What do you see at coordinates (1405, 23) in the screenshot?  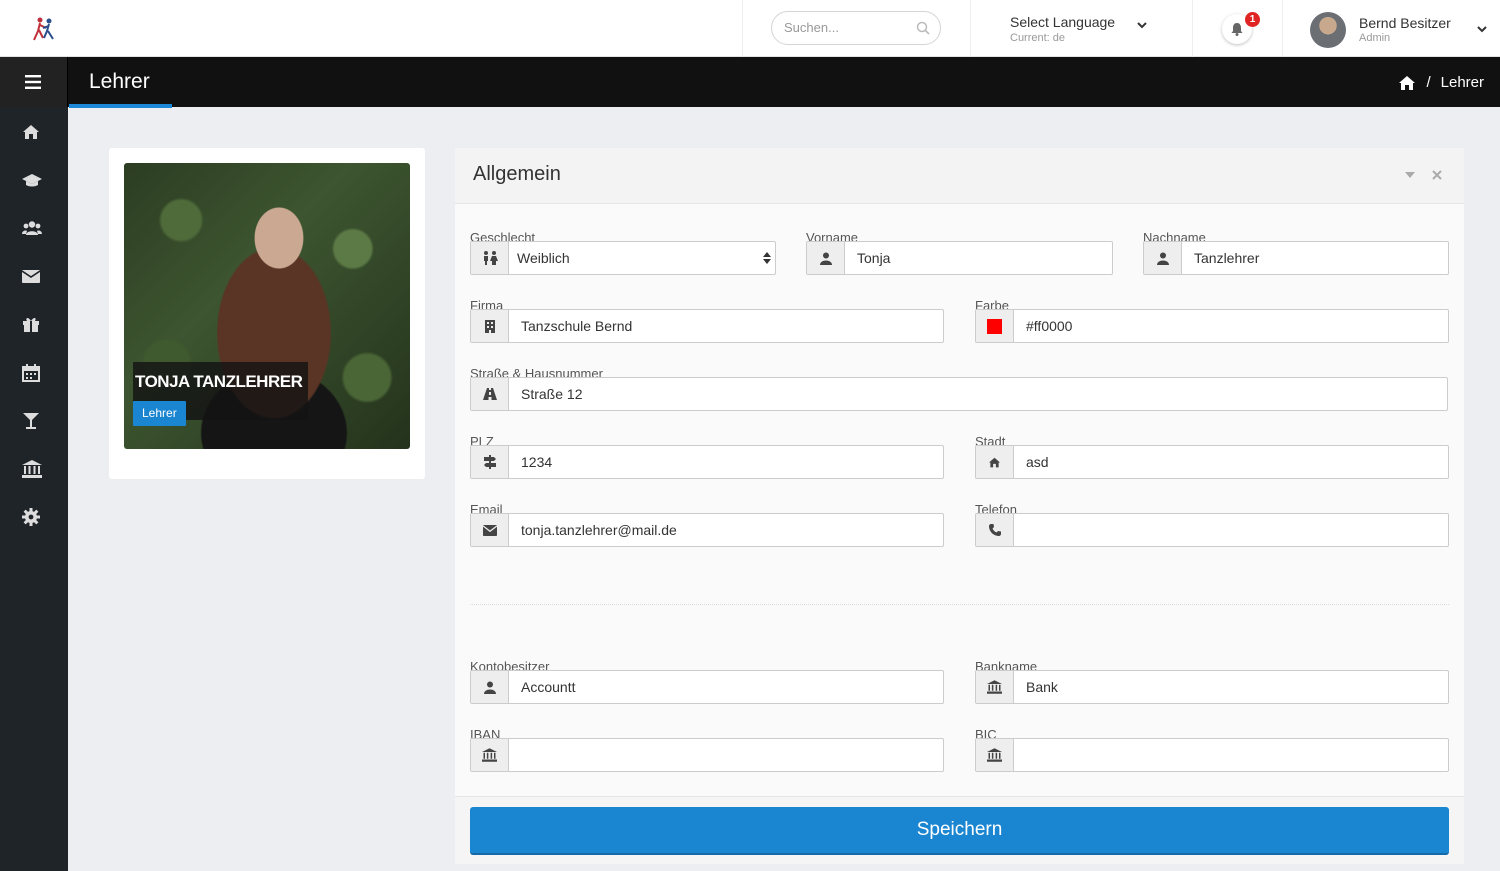 I see `user-name: Bernd Besitzer` at bounding box center [1405, 23].